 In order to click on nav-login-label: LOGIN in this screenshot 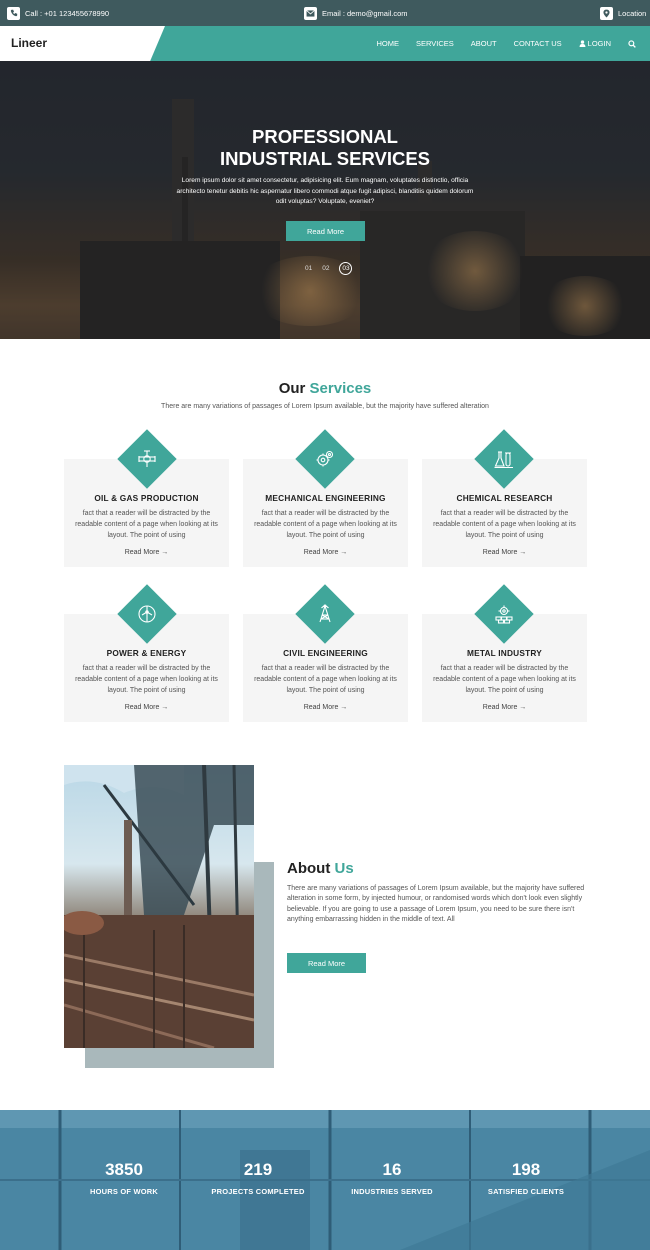, I will do `click(599, 43)`.